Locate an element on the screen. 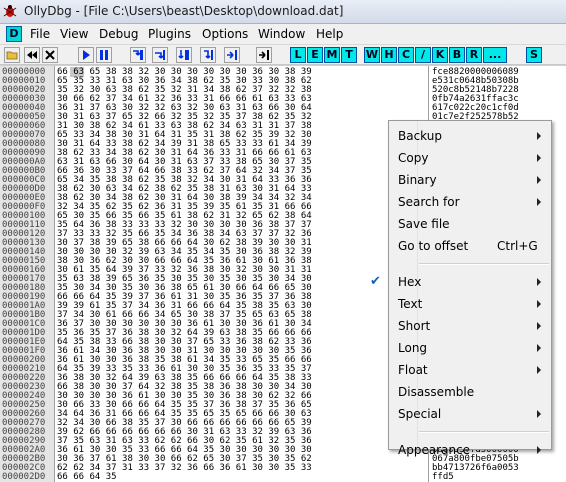  toolbar-references-button: R is located at coordinates (474, 55).